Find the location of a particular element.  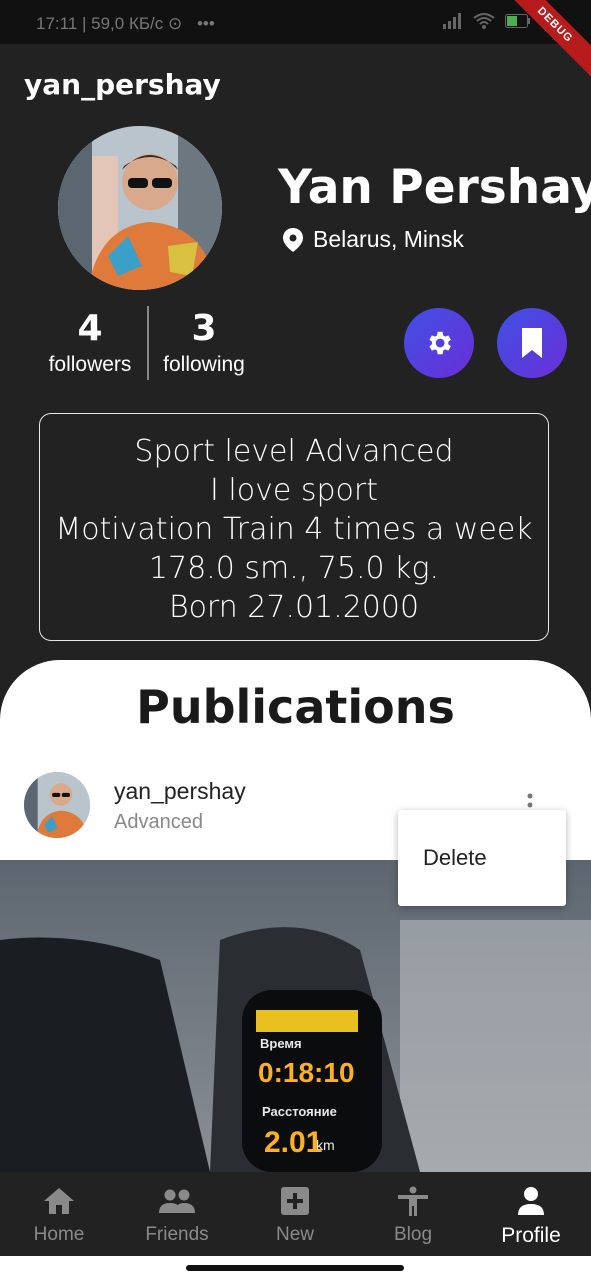

people-icon is located at coordinates (177, 1201).